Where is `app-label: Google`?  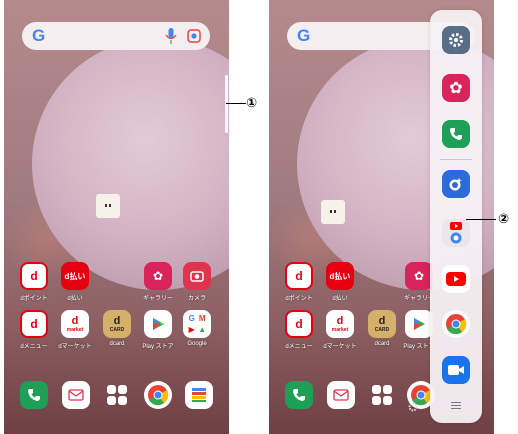
app-label: Google is located at coordinates (197, 344).